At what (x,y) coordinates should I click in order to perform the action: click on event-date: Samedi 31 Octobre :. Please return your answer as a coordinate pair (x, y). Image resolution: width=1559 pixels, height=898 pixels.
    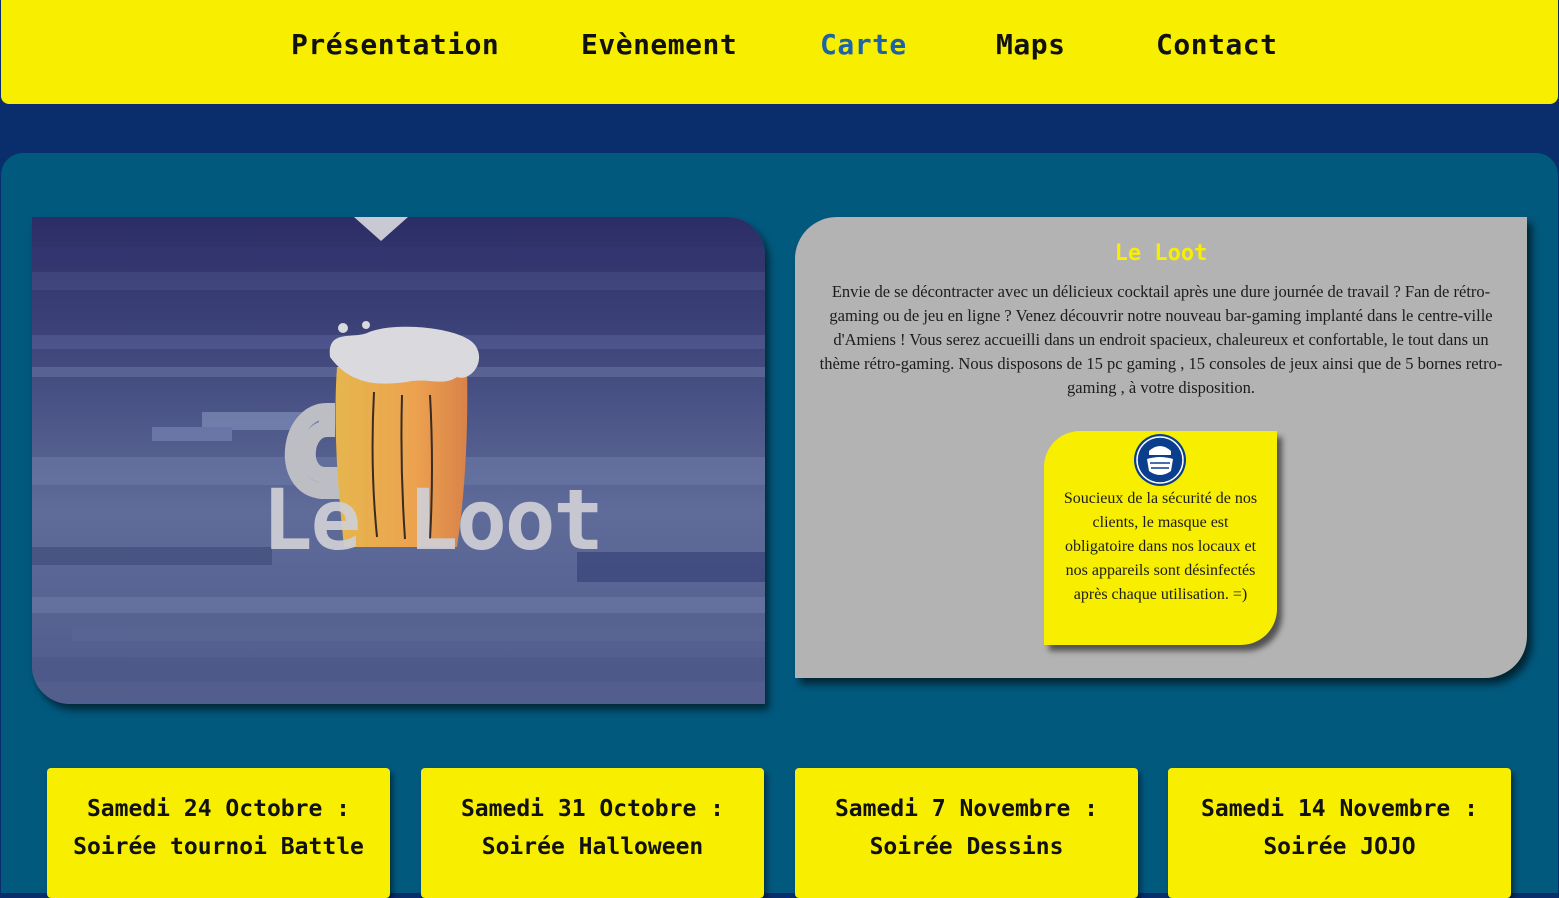
    Looking at the image, I should click on (592, 809).